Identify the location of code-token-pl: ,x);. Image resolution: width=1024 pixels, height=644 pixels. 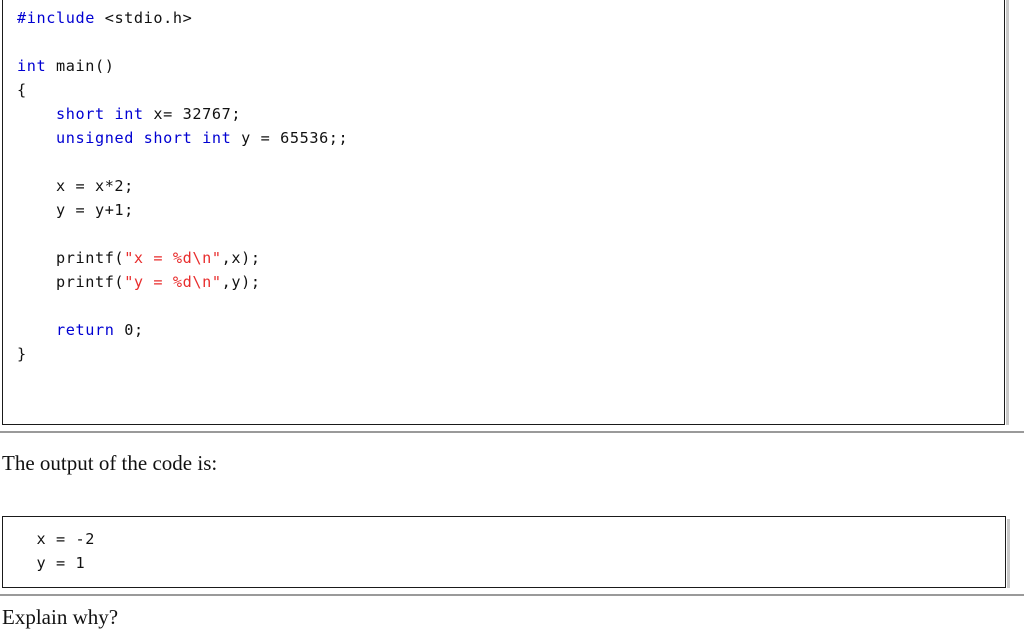
(241, 258).